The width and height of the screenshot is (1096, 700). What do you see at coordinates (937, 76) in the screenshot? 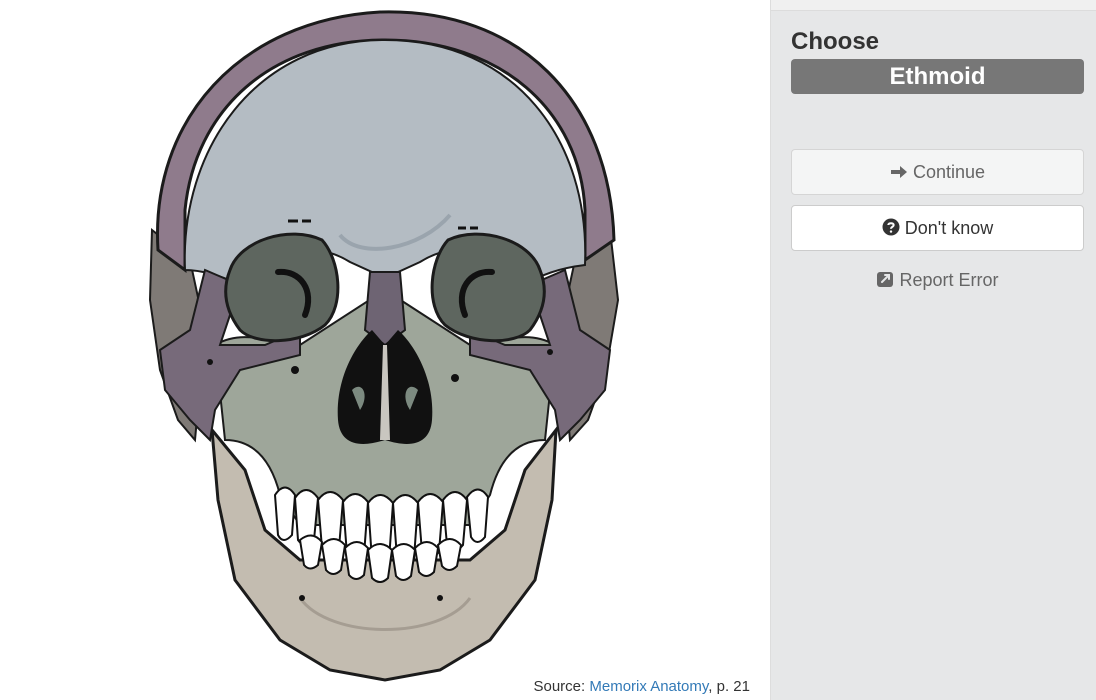
I see `target-term-badge: Ethmoid` at bounding box center [937, 76].